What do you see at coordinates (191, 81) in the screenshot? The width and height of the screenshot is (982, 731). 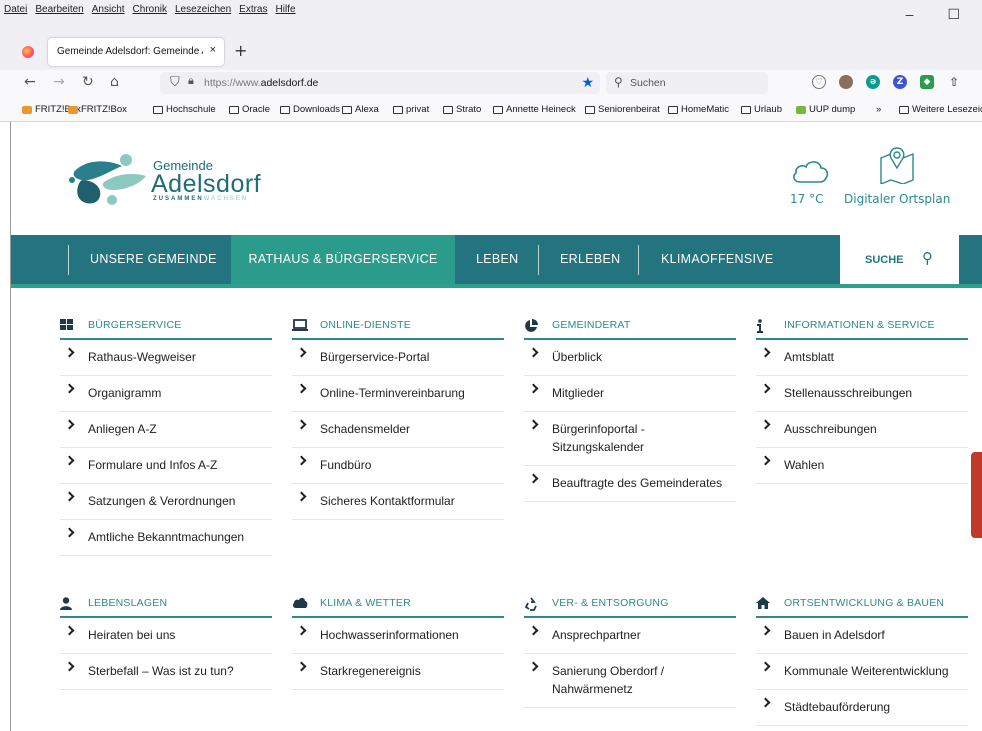 I see `lock-icon: 🔒︎` at bounding box center [191, 81].